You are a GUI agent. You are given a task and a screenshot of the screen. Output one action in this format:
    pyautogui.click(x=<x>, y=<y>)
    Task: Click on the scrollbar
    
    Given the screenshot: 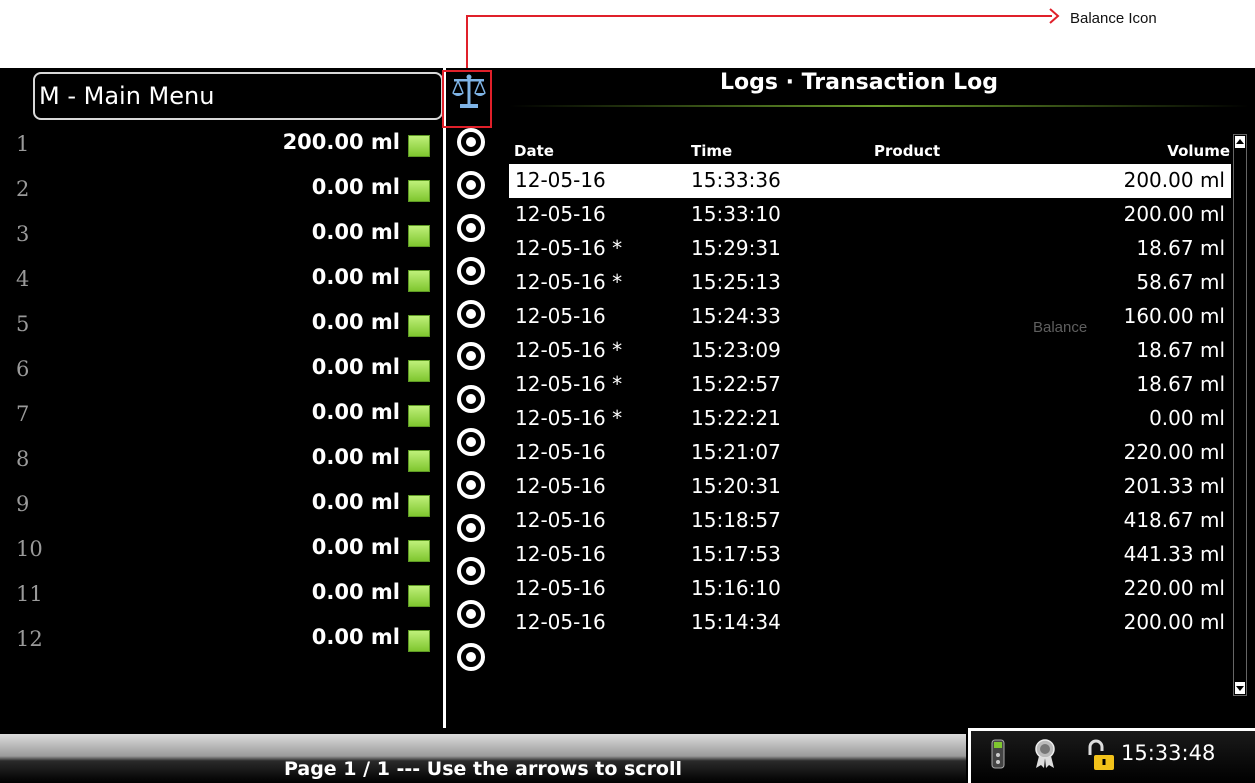 What is the action you would take?
    pyautogui.click(x=1240, y=415)
    